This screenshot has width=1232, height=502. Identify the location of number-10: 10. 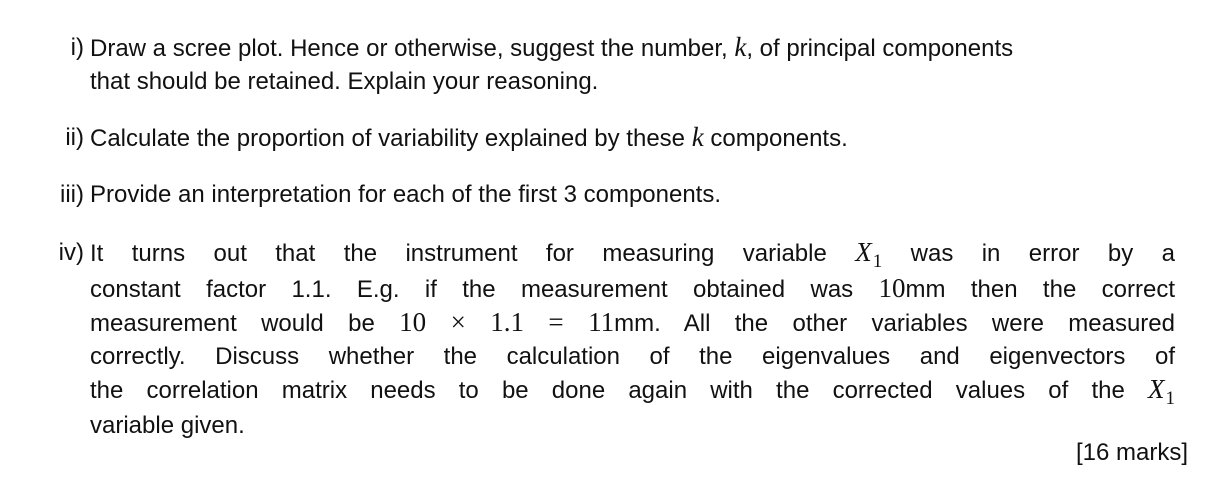
(892, 288).